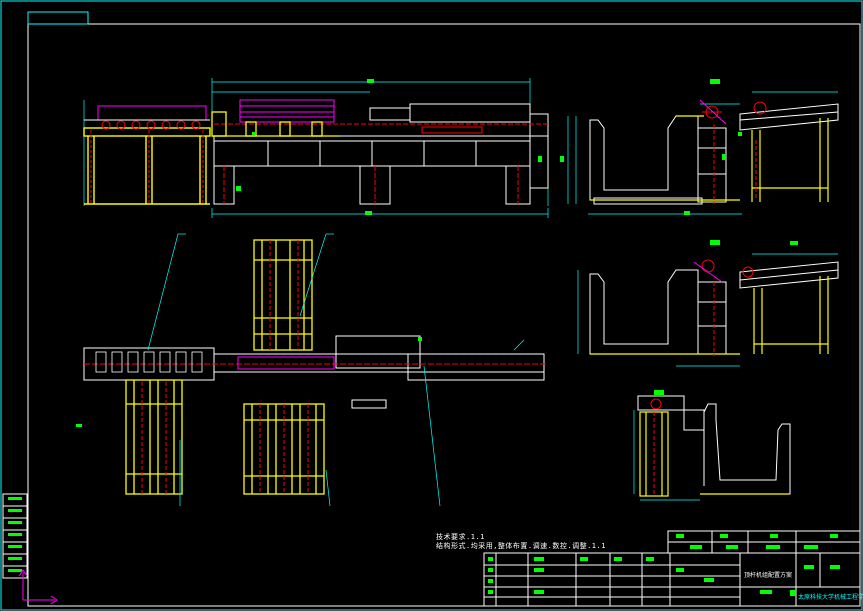 The image size is (863, 611). I want to click on company-name: 太原科技大学机械工程学院, so click(830, 597).